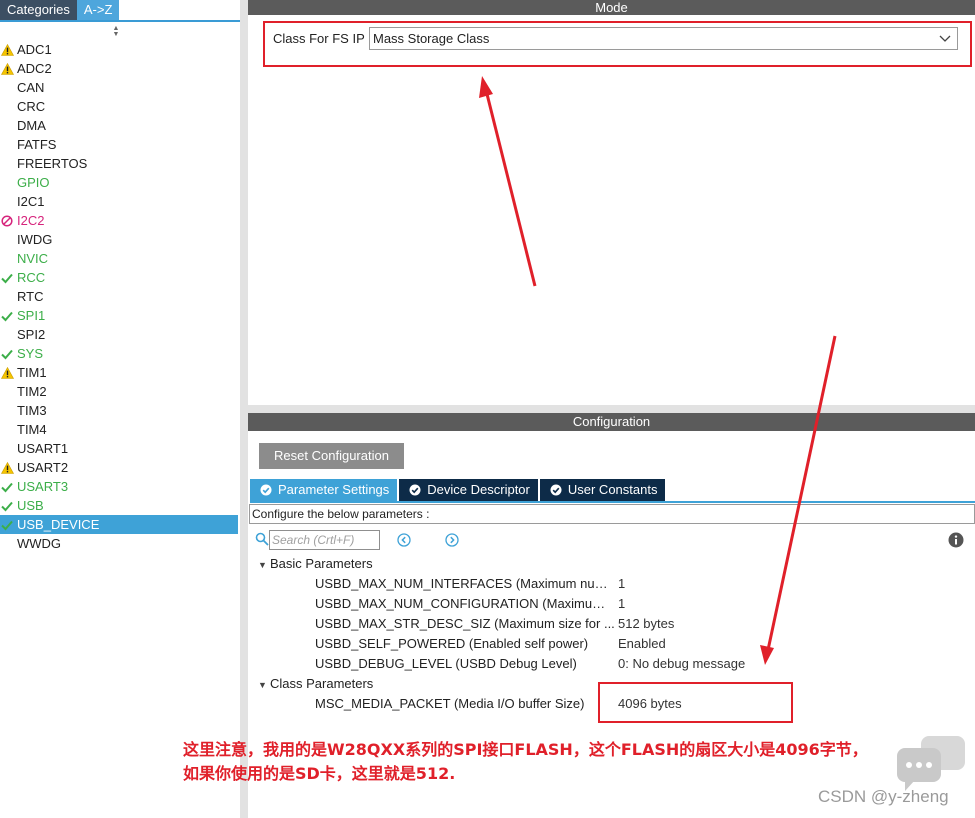 Image resolution: width=975 pixels, height=818 pixels. What do you see at coordinates (611, 422) in the screenshot?
I see `configuration-header: Configuration` at bounding box center [611, 422].